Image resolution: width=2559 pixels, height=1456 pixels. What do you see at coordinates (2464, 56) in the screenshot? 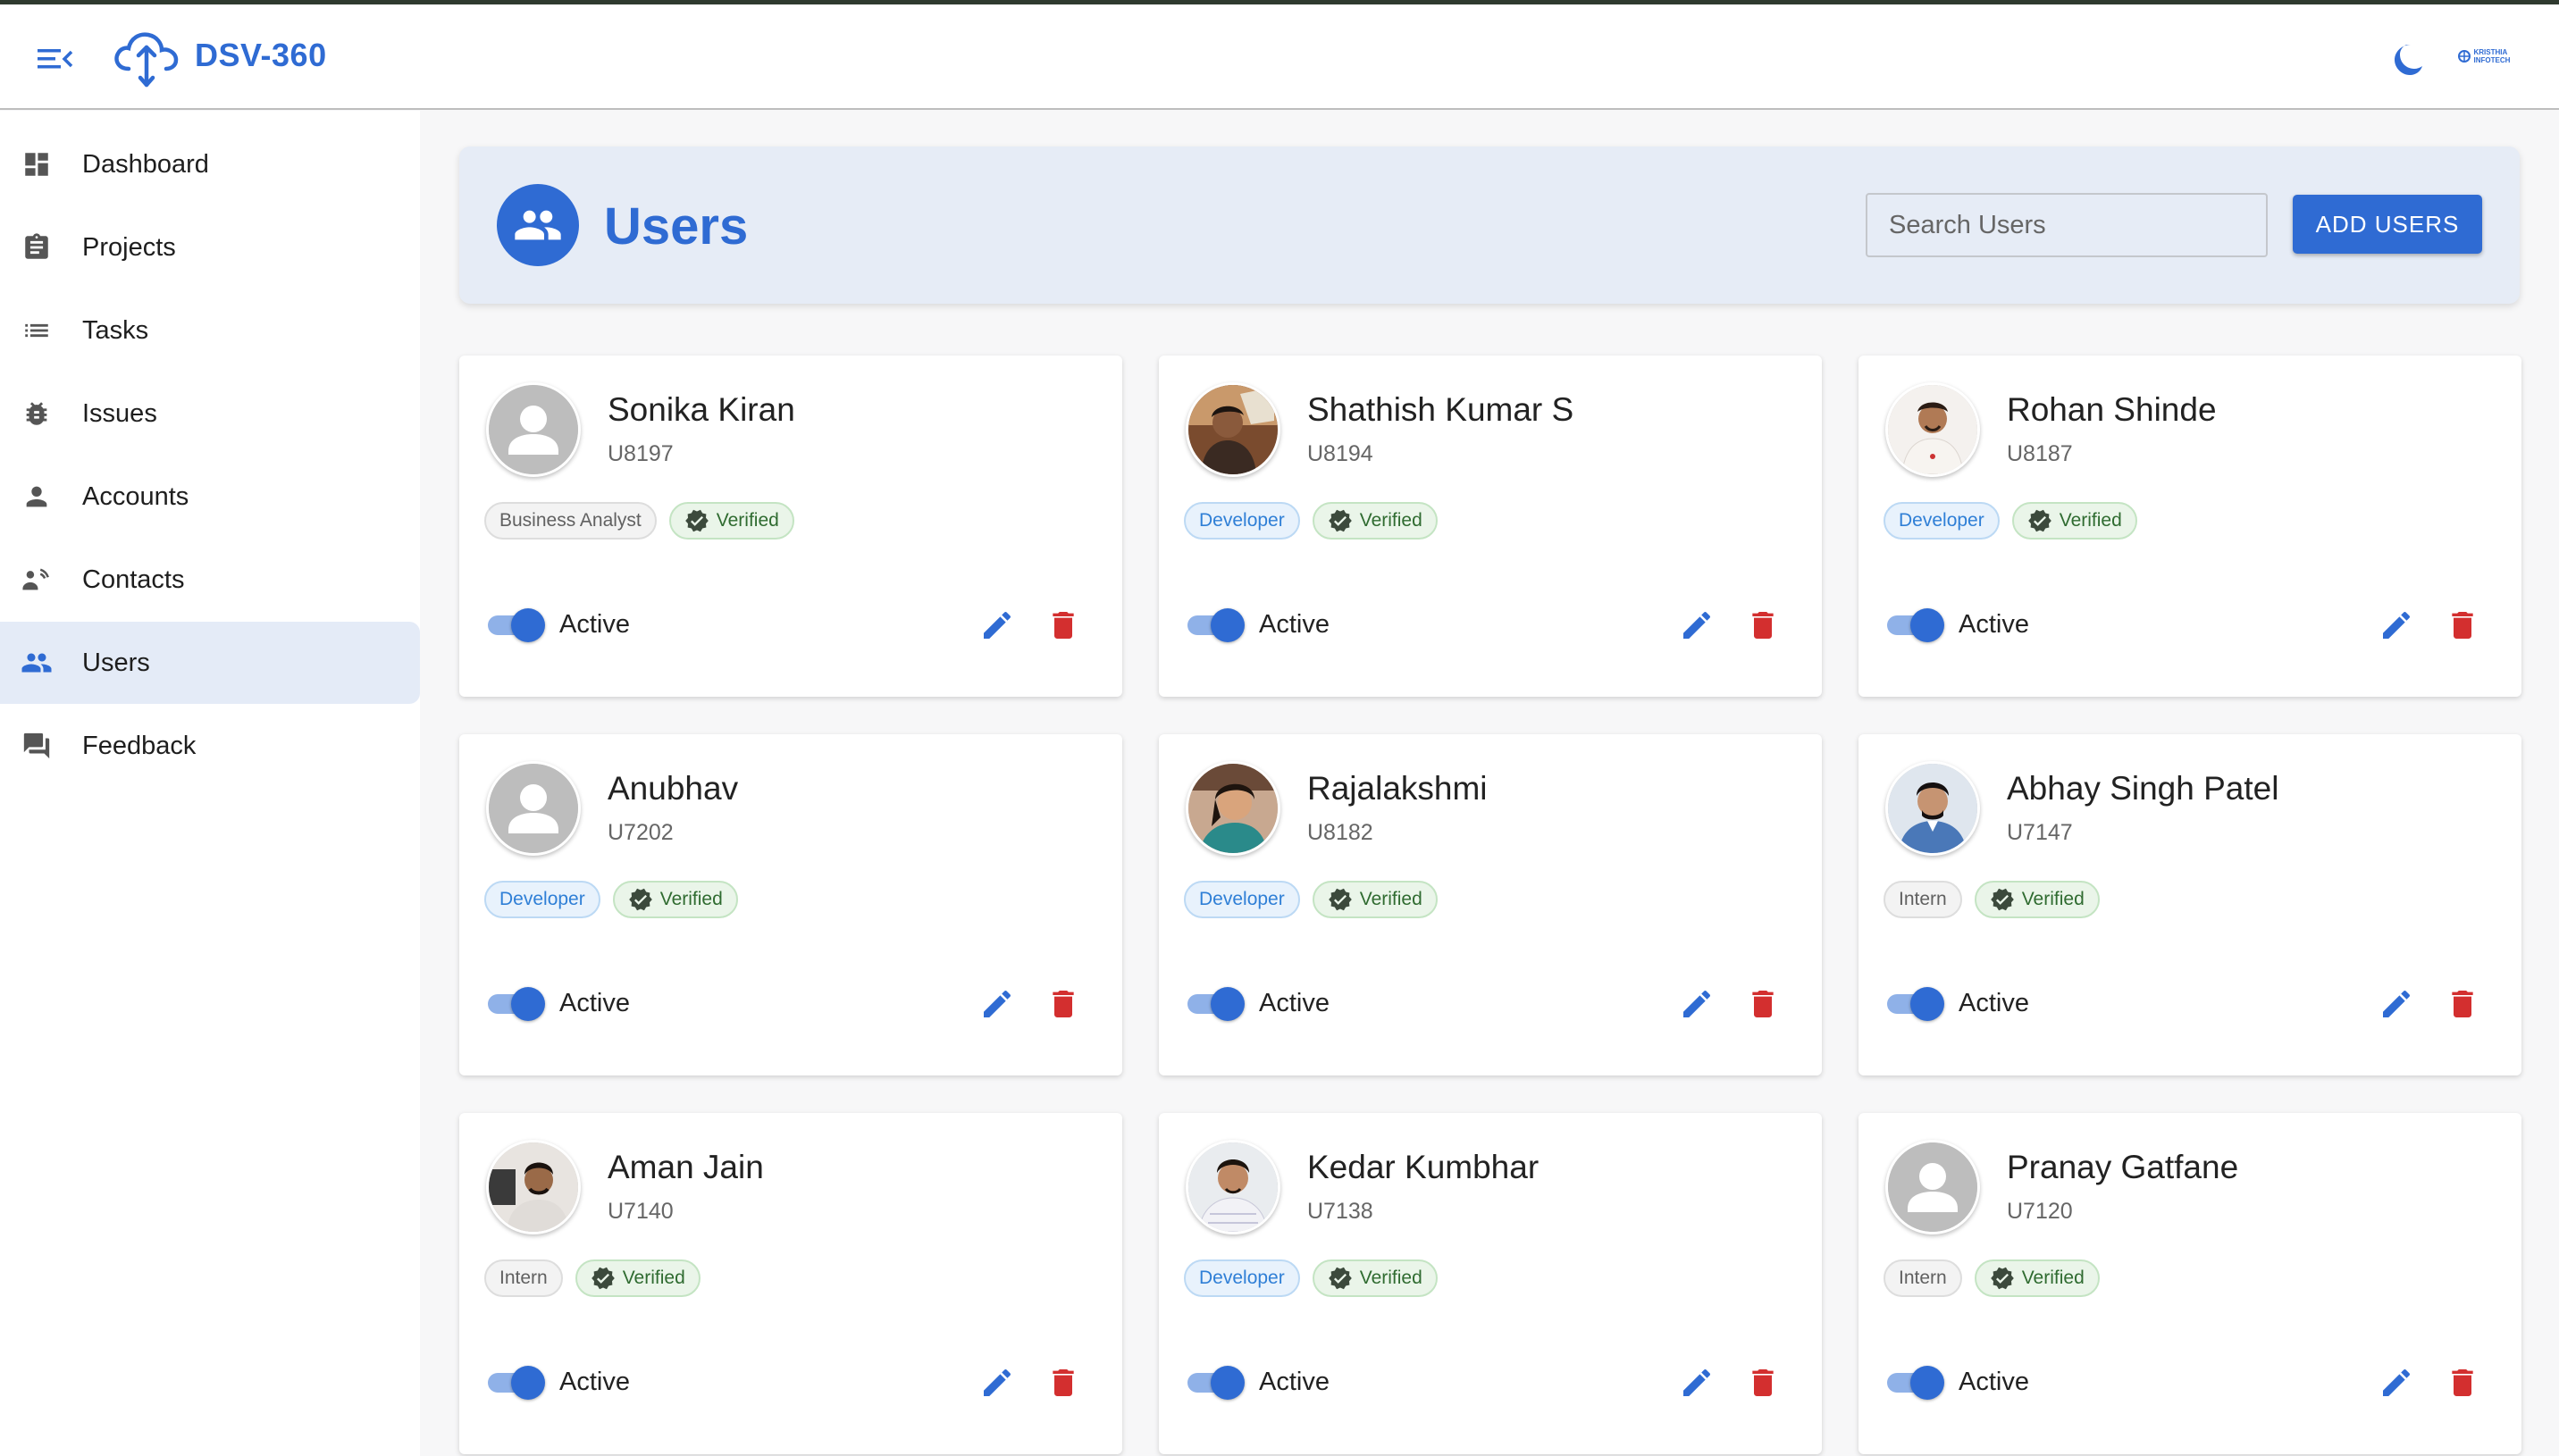
I see `org-logo-icon` at bounding box center [2464, 56].